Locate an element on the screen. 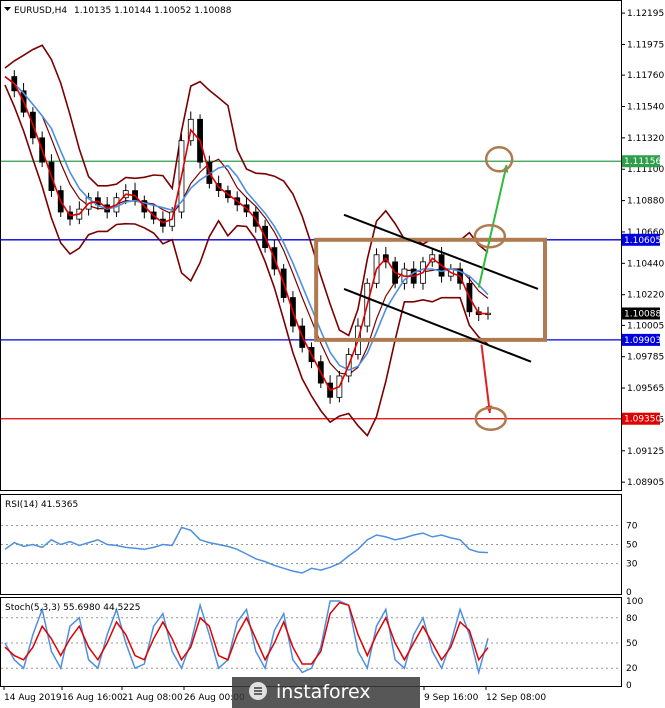  y-tick-label: 1.10880 is located at coordinates (645, 202).